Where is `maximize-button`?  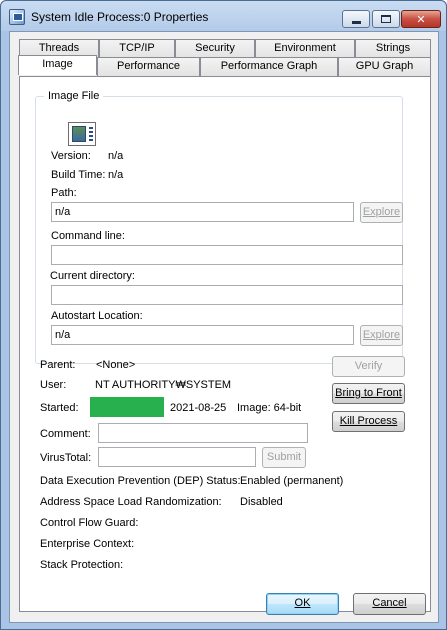 maximize-button is located at coordinates (386, 19).